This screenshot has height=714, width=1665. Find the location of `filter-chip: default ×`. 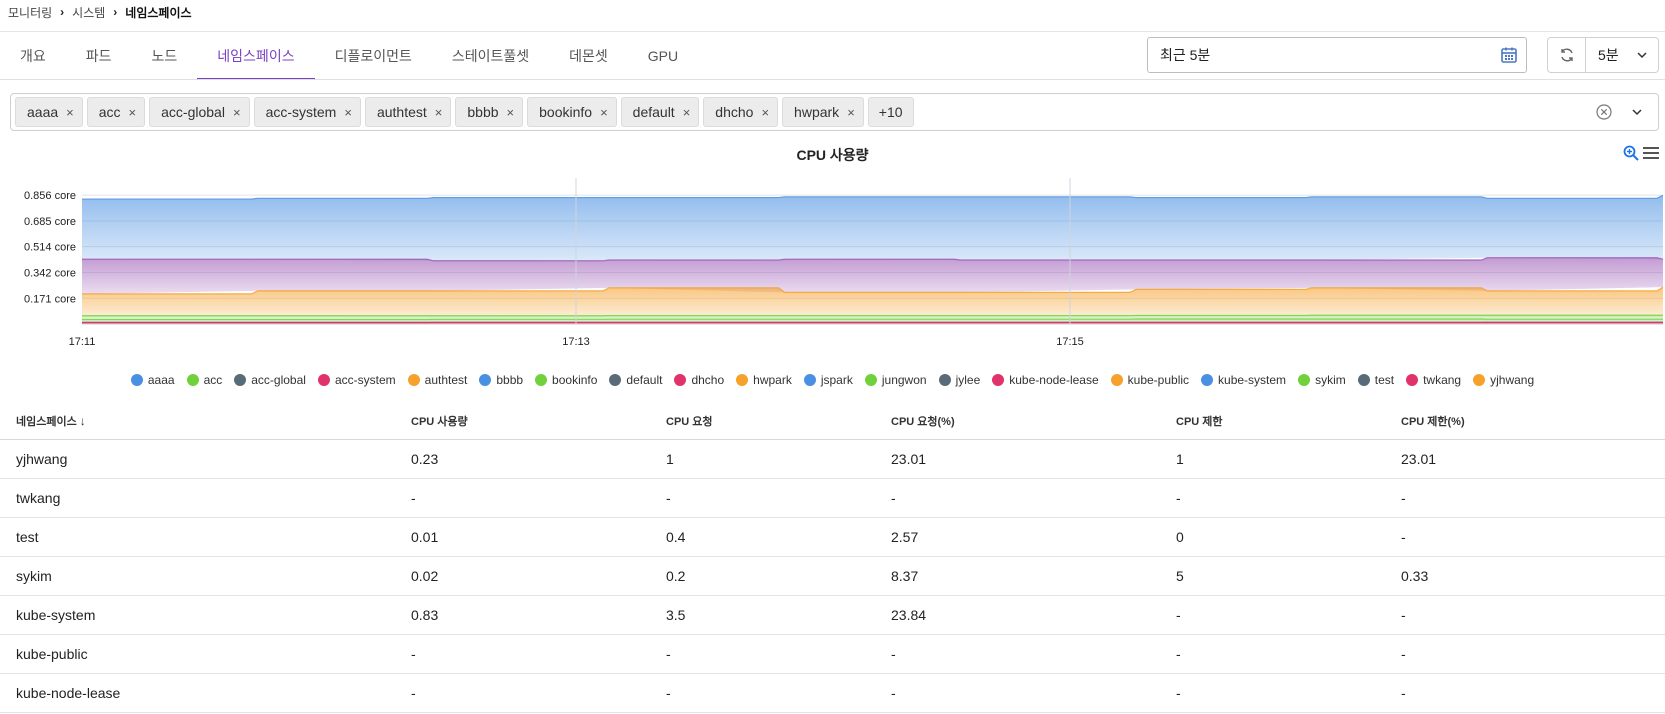

filter-chip: default × is located at coordinates (660, 112).